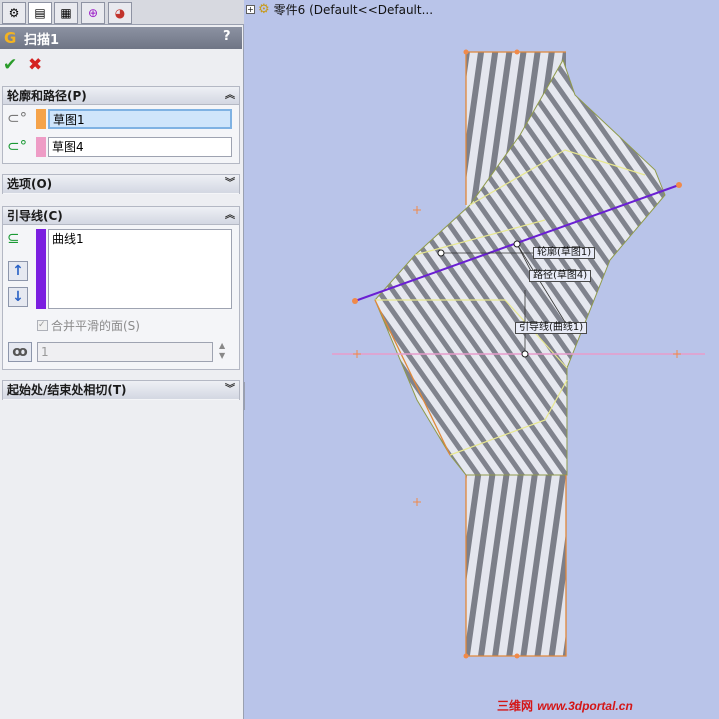 The height and width of the screenshot is (719, 719). I want to click on options-header: 选项(O) ︾, so click(121, 184).